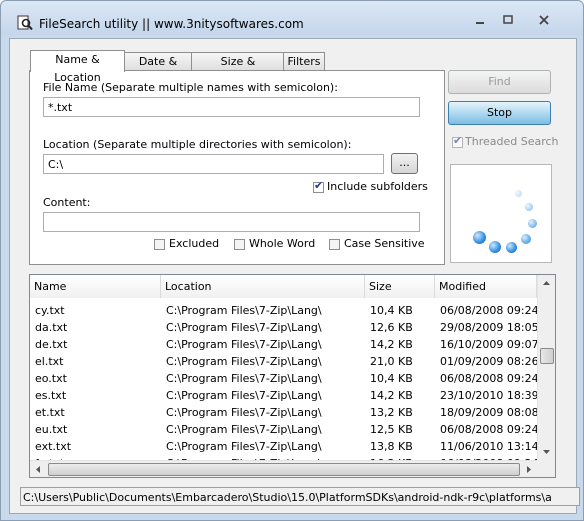 Image resolution: width=584 pixels, height=521 pixels. I want to click on tab-name-location: Name & Location, so click(77, 67).